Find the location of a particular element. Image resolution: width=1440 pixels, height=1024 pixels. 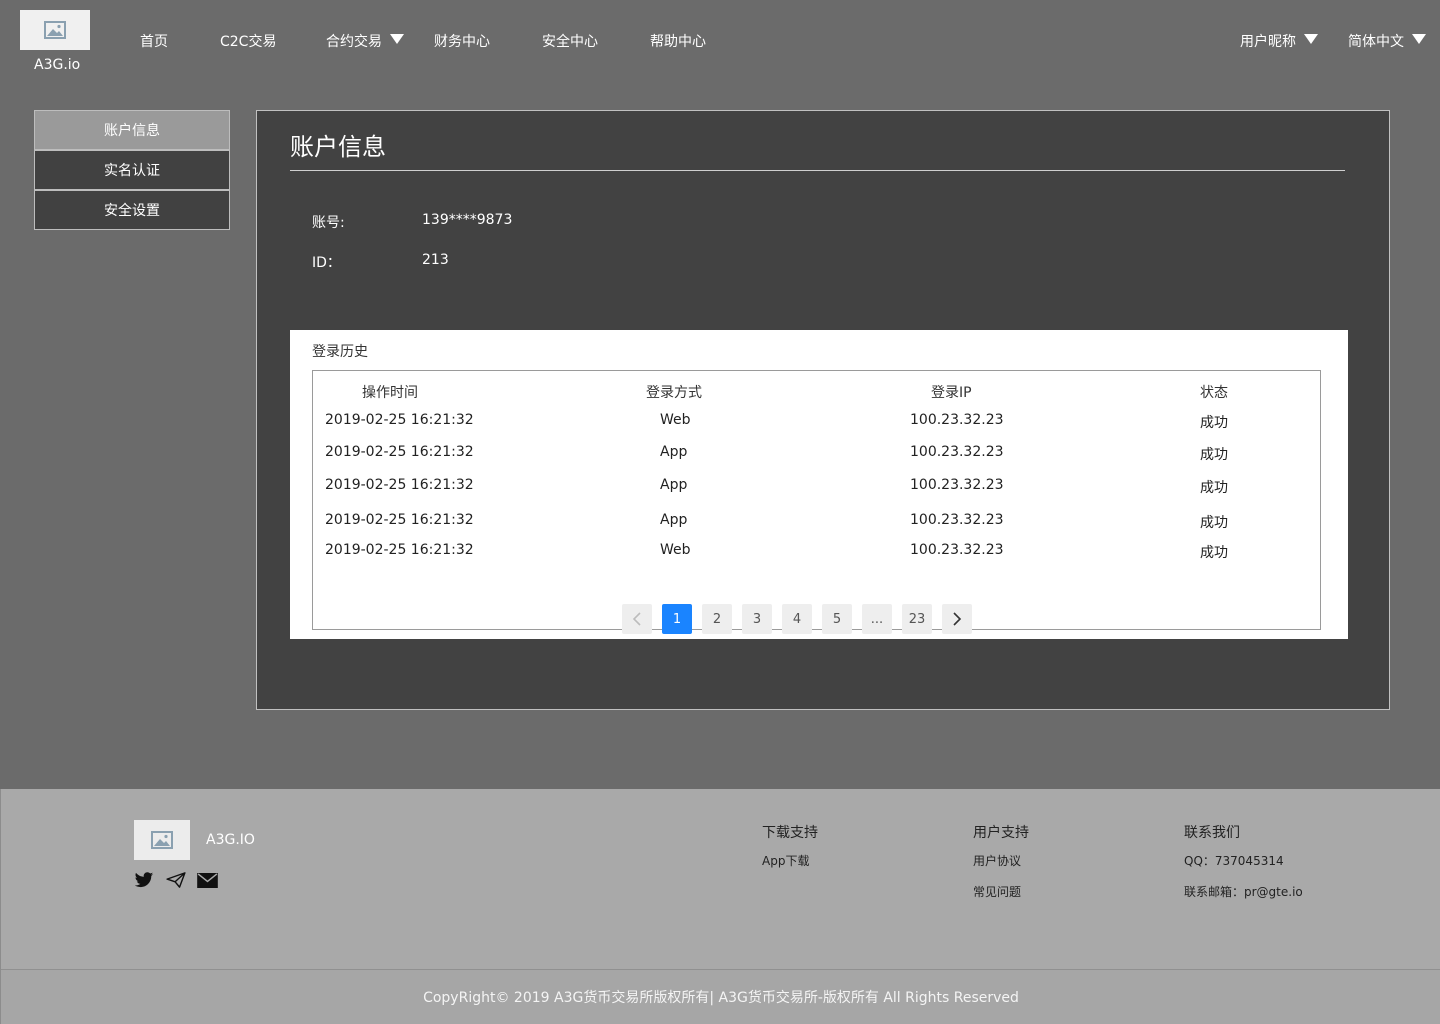

id-value: 213 is located at coordinates (435, 260).